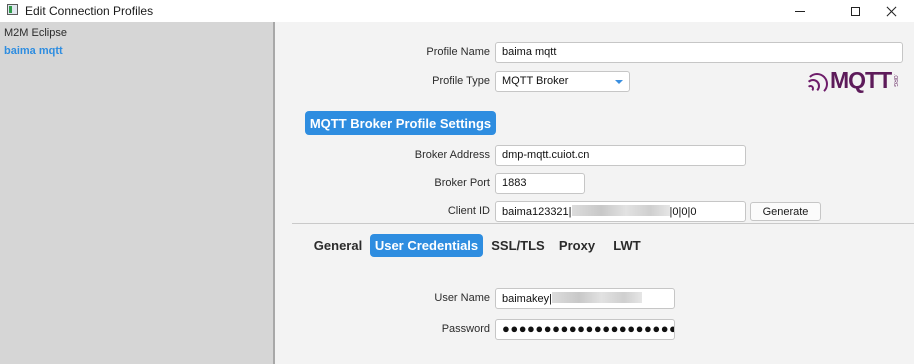 The image size is (914, 364). What do you see at coordinates (683, 212) in the screenshot?
I see `client-id-suffix: |0|0|0` at bounding box center [683, 212].